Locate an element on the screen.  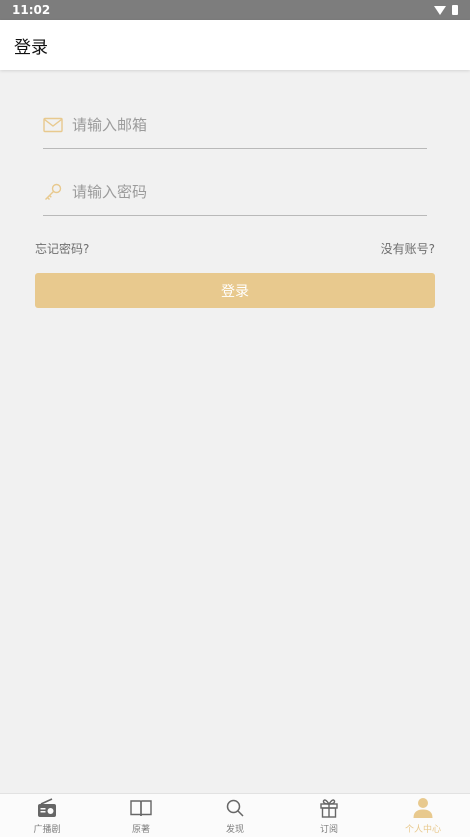
nav-item-label: 广播剧 is located at coordinates (47, 830).